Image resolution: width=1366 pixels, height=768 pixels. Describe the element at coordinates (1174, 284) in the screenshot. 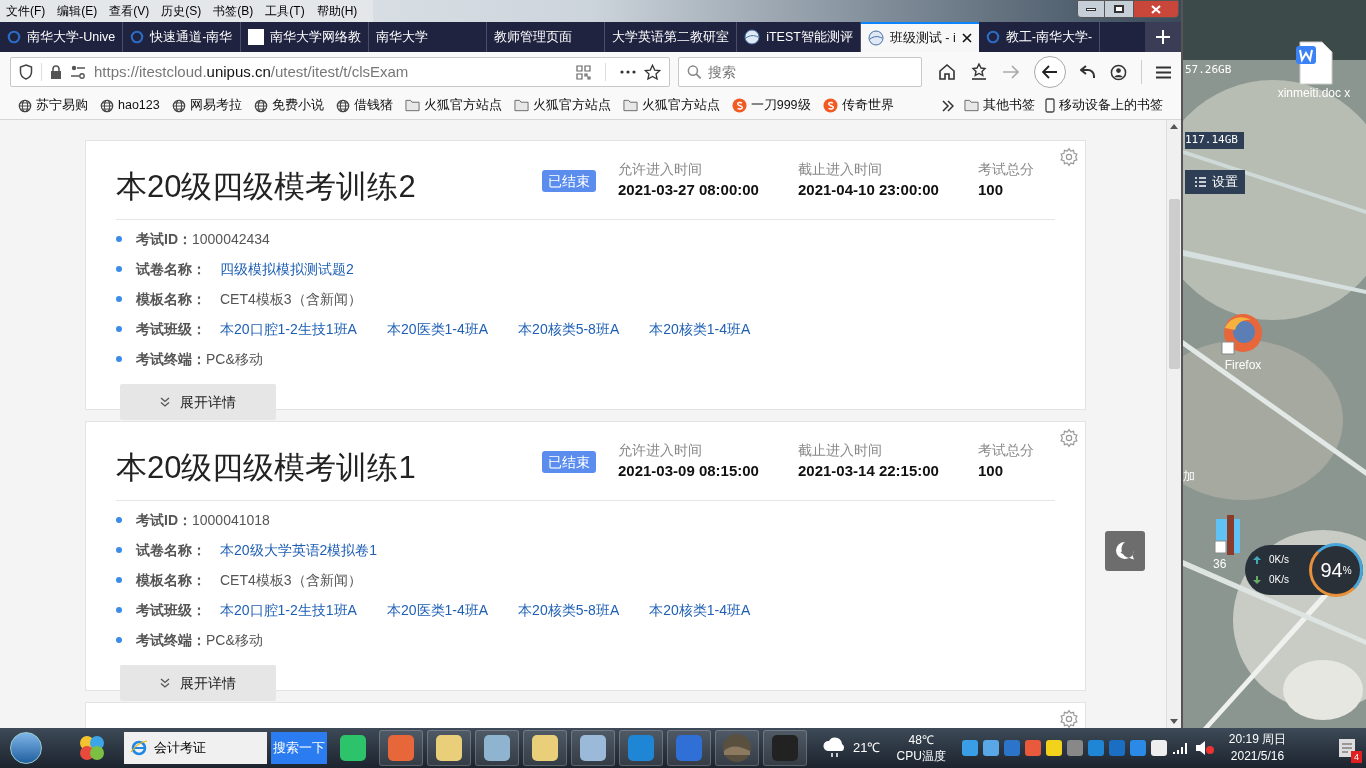

I see `scrollbar-thumb` at that location.